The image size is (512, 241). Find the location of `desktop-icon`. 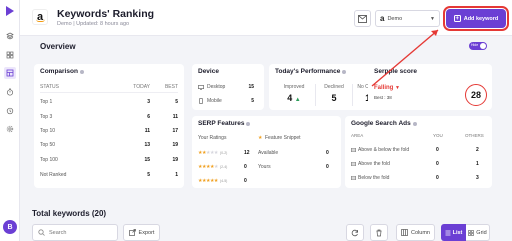

desktop-icon is located at coordinates (201, 87).